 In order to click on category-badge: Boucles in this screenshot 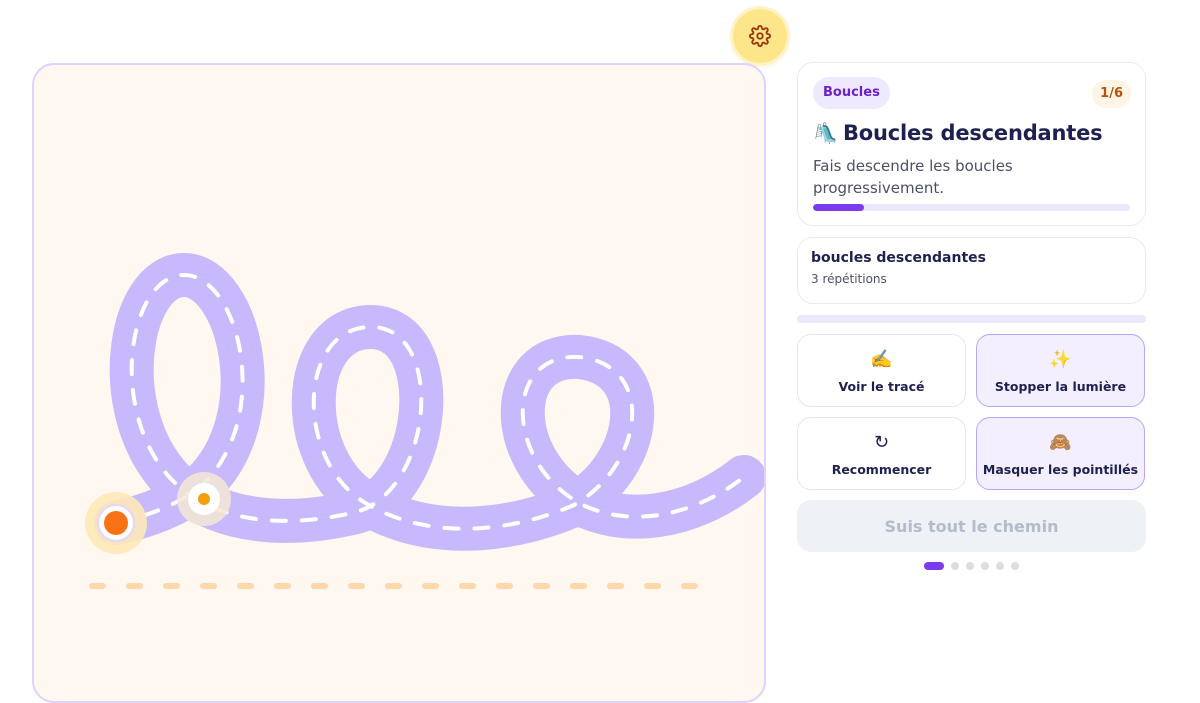, I will do `click(851, 93)`.